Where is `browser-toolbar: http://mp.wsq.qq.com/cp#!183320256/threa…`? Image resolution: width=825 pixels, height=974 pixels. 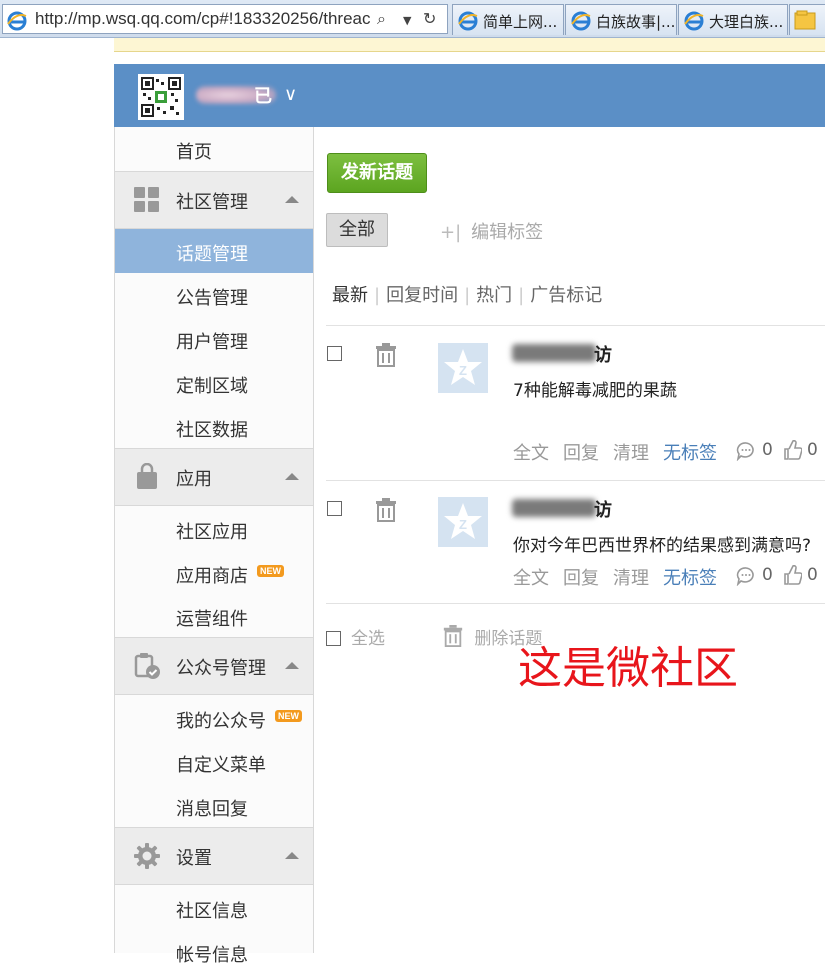 browser-toolbar: http://mp.wsq.qq.com/cp#!183320256/threa… is located at coordinates (412, 19).